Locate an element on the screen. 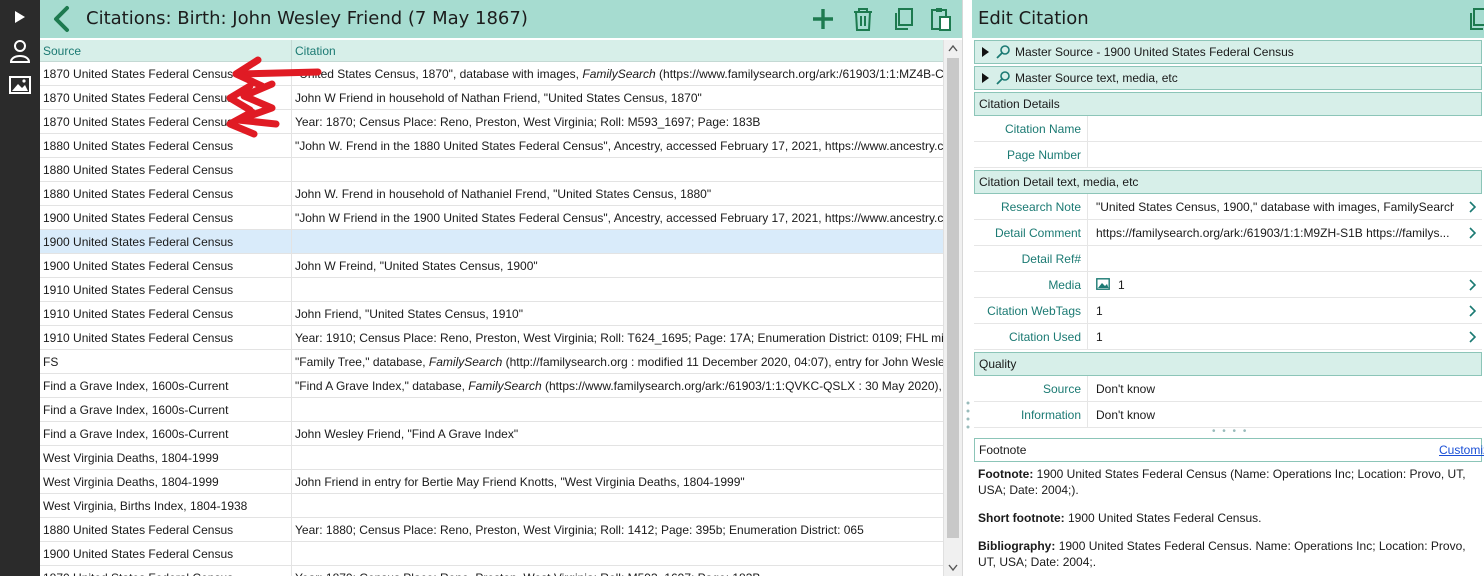 The width and height of the screenshot is (1484, 576). field-row: Detail Ref# is located at coordinates (1228, 259).